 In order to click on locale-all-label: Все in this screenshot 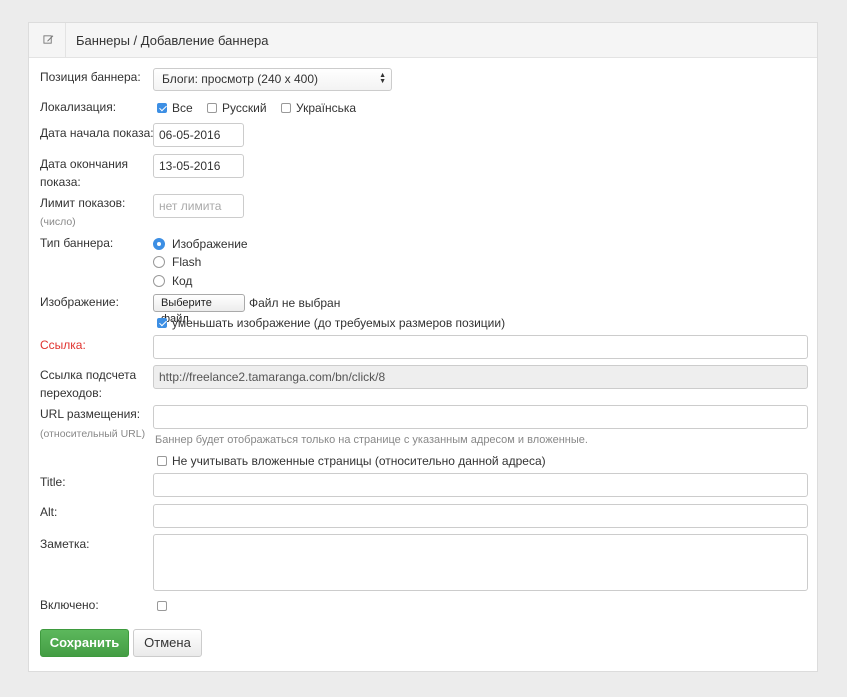, I will do `click(182, 108)`.